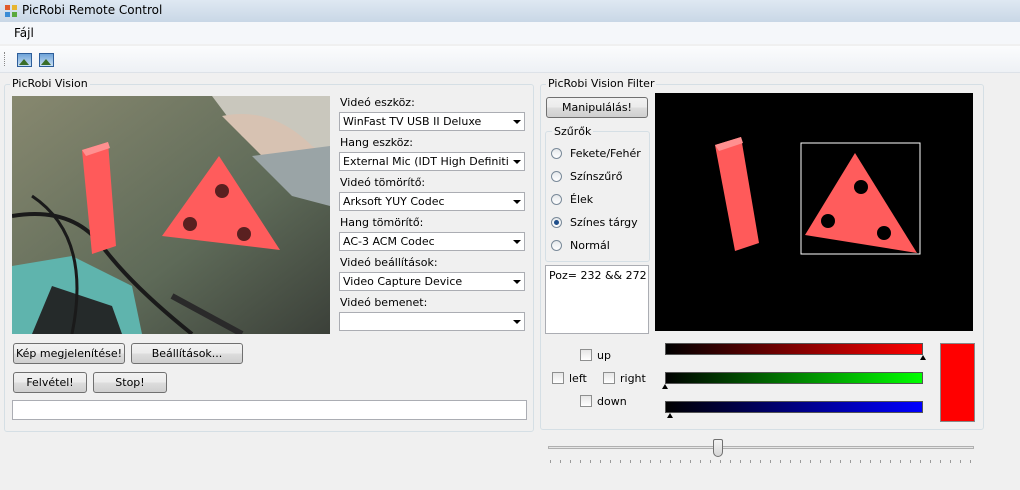 The height and width of the screenshot is (490, 1020). Describe the element at coordinates (573, 131) in the screenshot. I see `filters-group-title: Szűrők` at that location.